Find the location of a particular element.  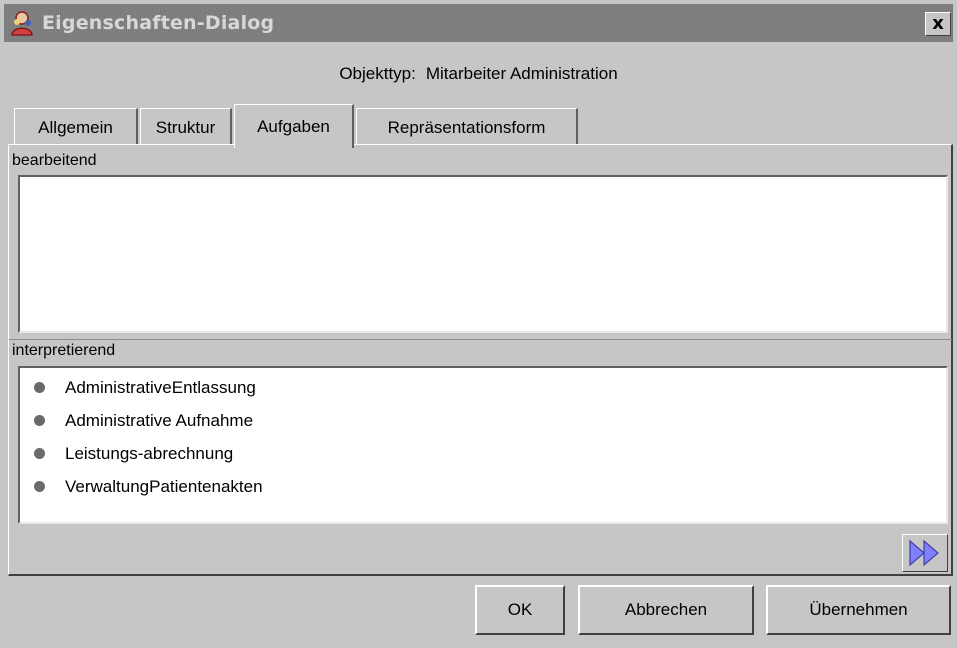

ok-label: OK is located at coordinates (520, 609).